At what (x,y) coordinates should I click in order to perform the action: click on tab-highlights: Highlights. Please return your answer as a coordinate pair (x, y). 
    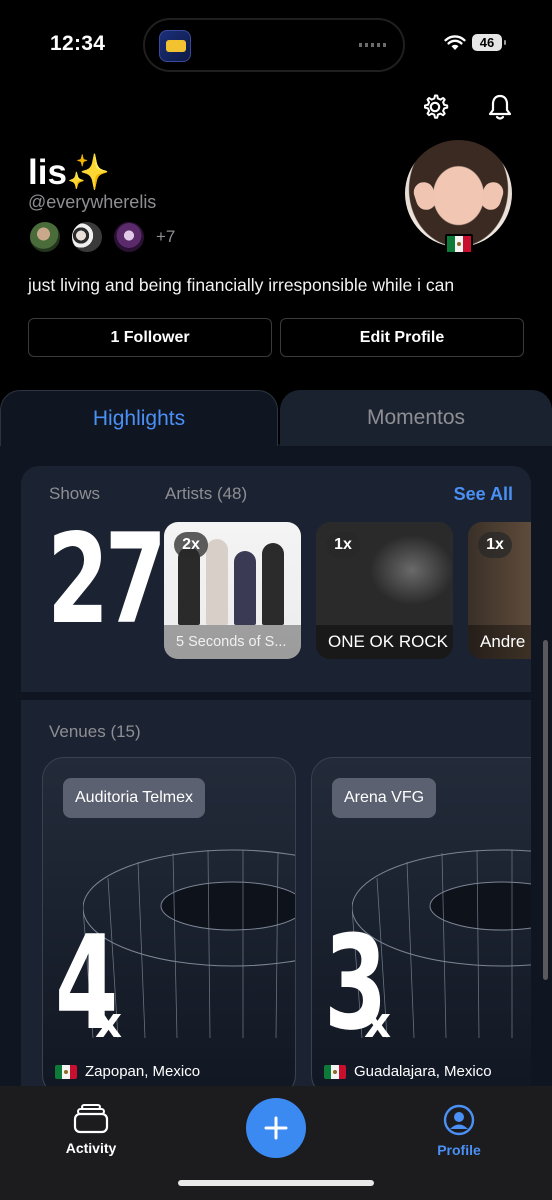
    Looking at the image, I should click on (139, 418).